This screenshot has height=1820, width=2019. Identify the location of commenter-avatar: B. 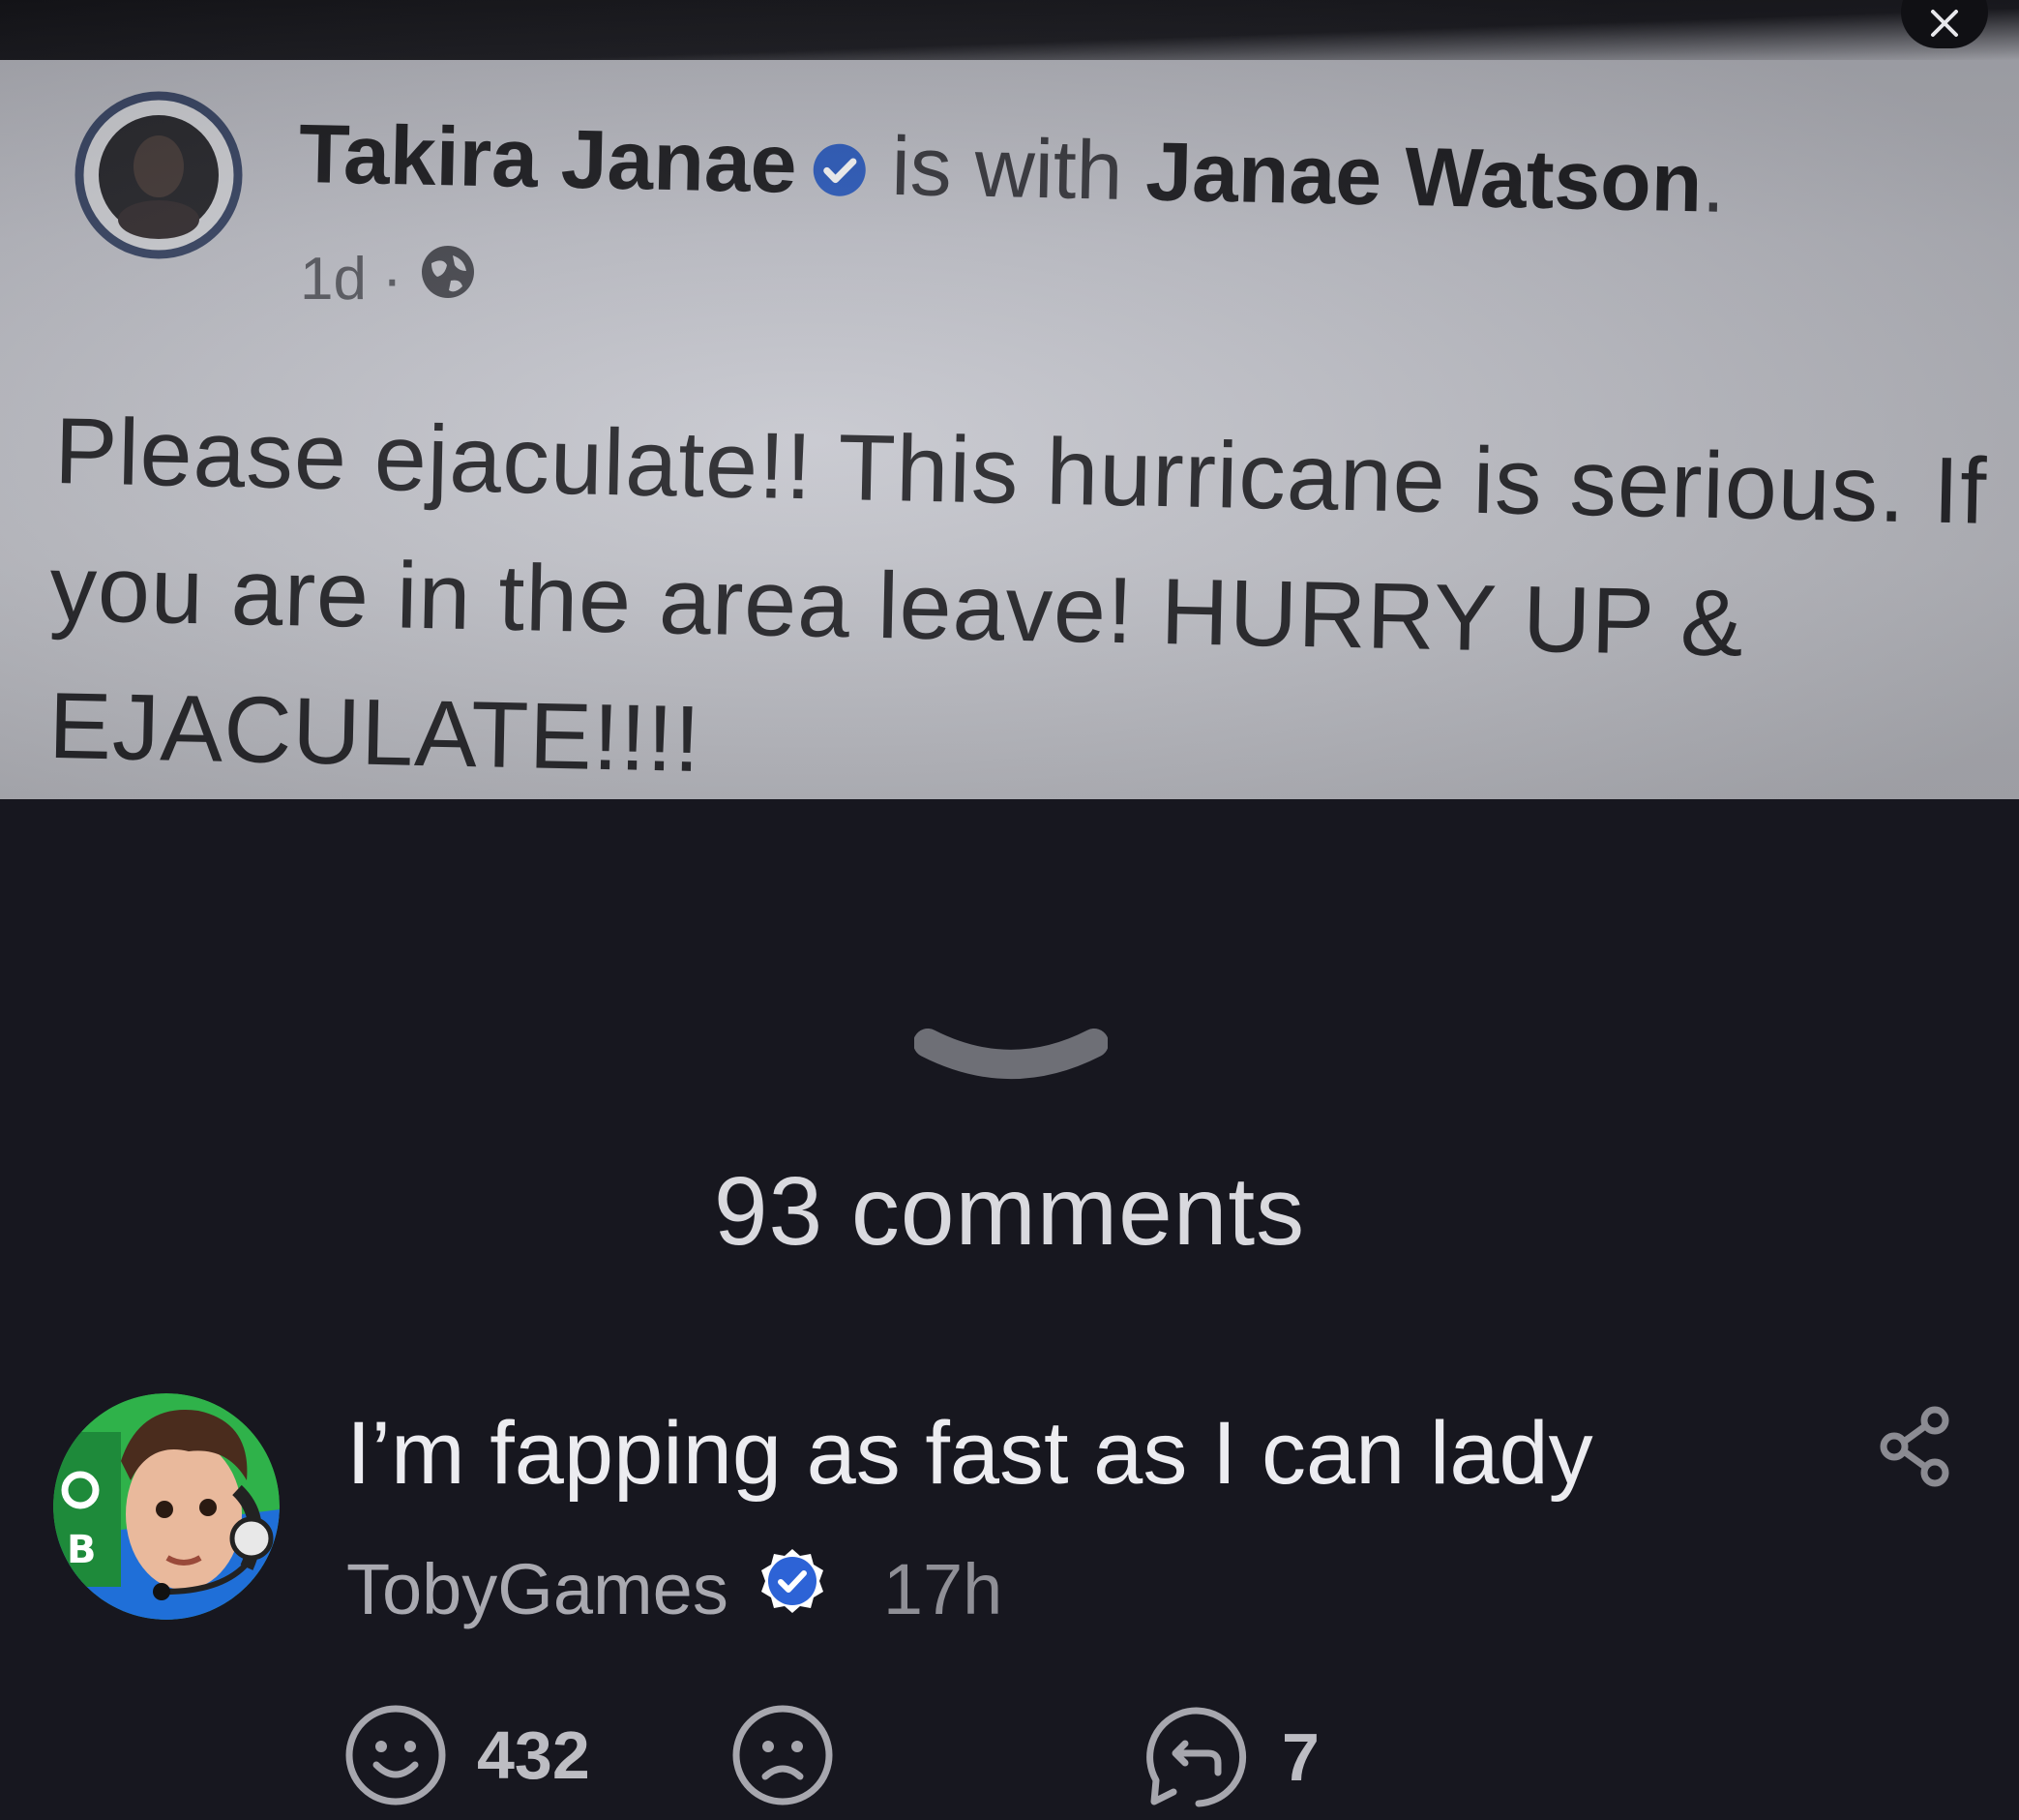
(167, 1506).